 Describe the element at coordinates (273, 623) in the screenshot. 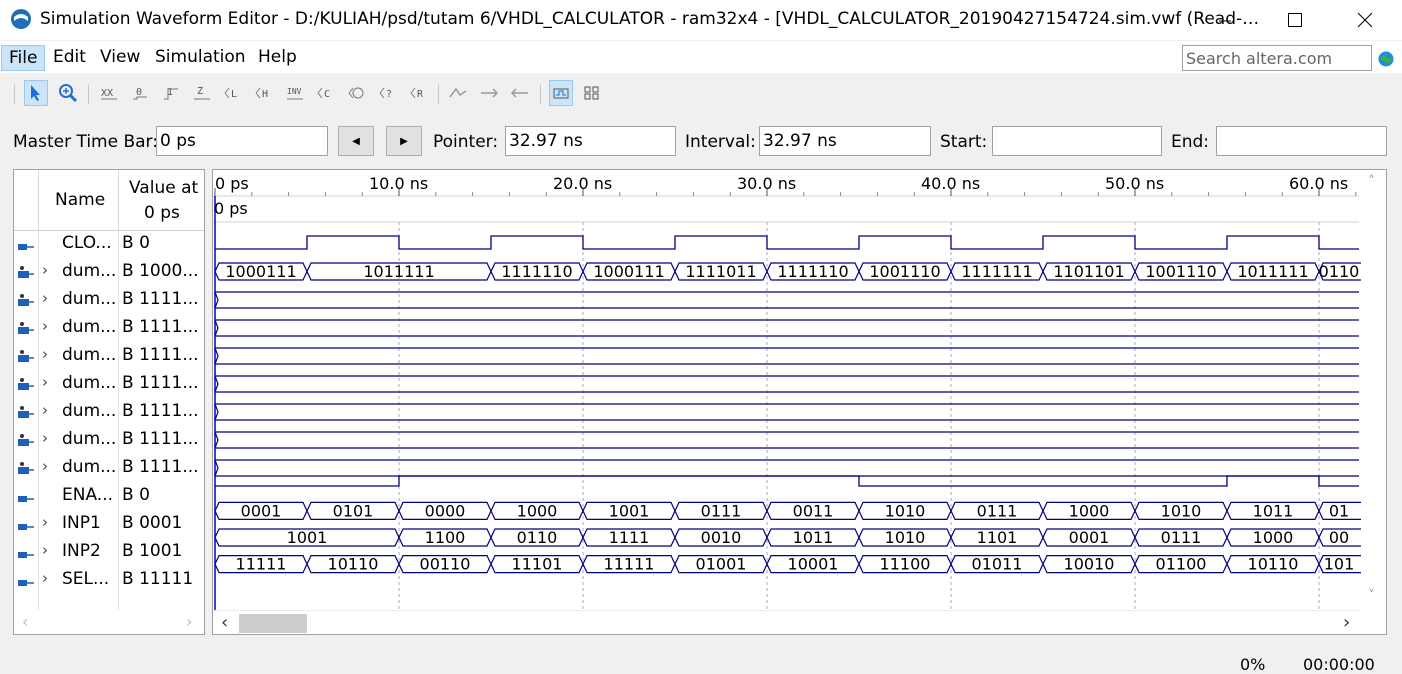

I see `scrollbar-thumb` at that location.